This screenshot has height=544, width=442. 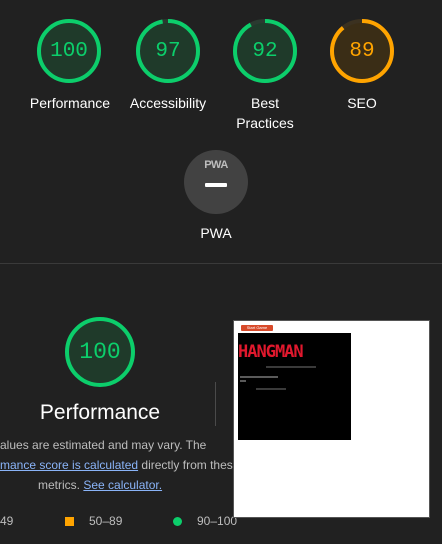 I want to click on legend-fail-range: 49, so click(x=7, y=521).